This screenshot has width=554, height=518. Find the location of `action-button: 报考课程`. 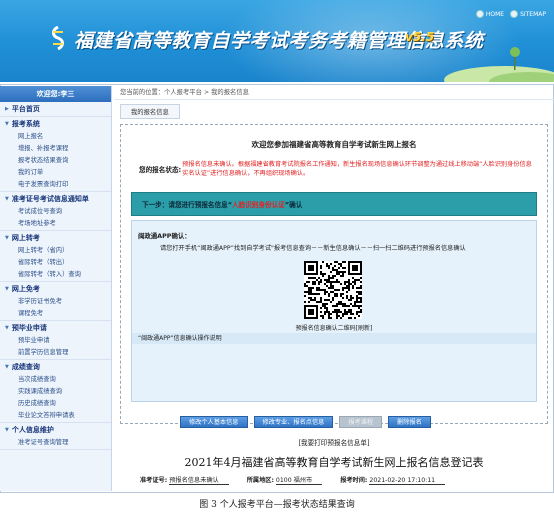

action-button: 报考课程 is located at coordinates (361, 422).